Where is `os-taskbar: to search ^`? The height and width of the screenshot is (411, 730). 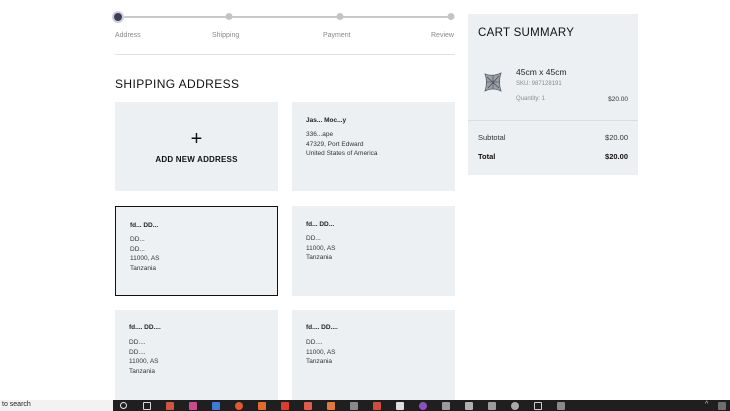
os-taskbar: to search ^ is located at coordinates (365, 405).